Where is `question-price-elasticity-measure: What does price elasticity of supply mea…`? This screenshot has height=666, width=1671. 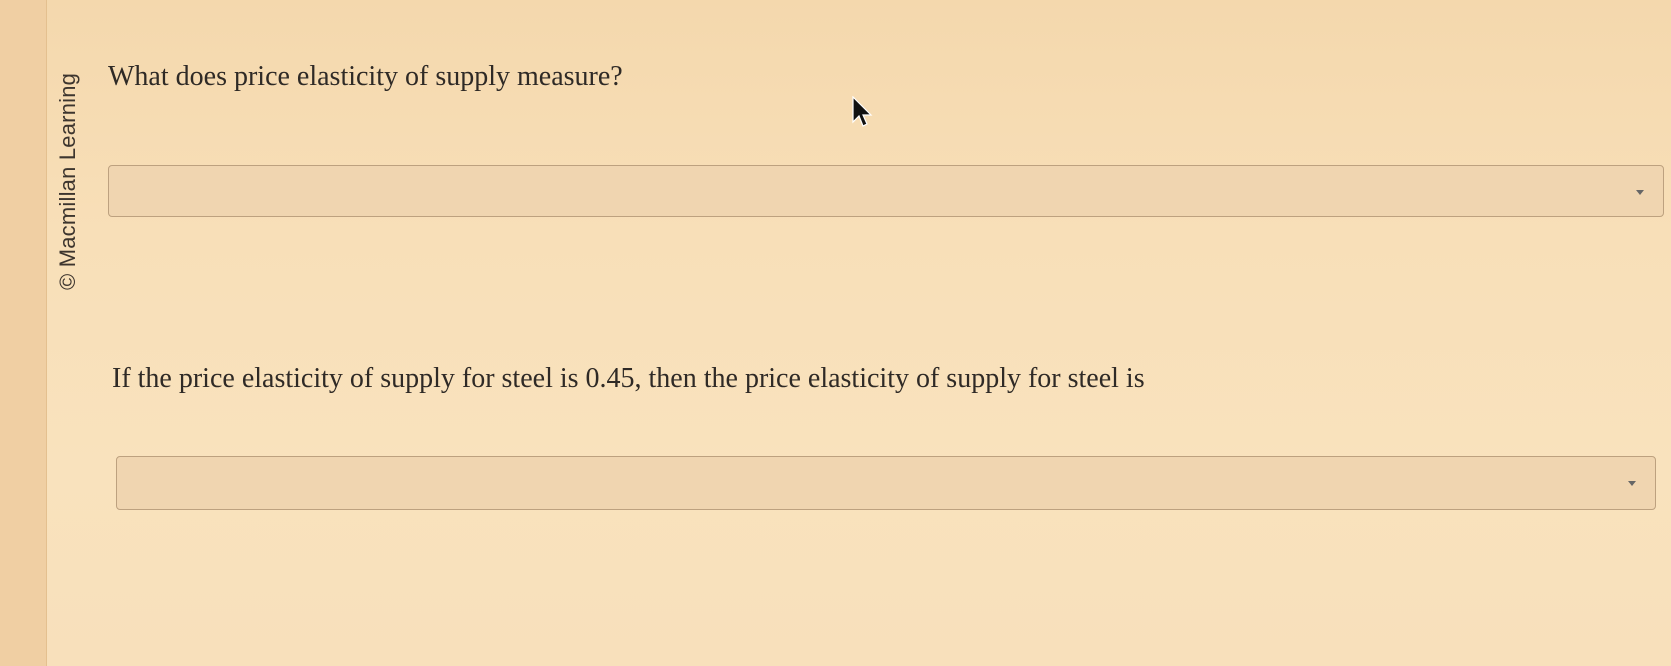 question-price-elasticity-measure: What does price elasticity of supply mea… is located at coordinates (365, 76).